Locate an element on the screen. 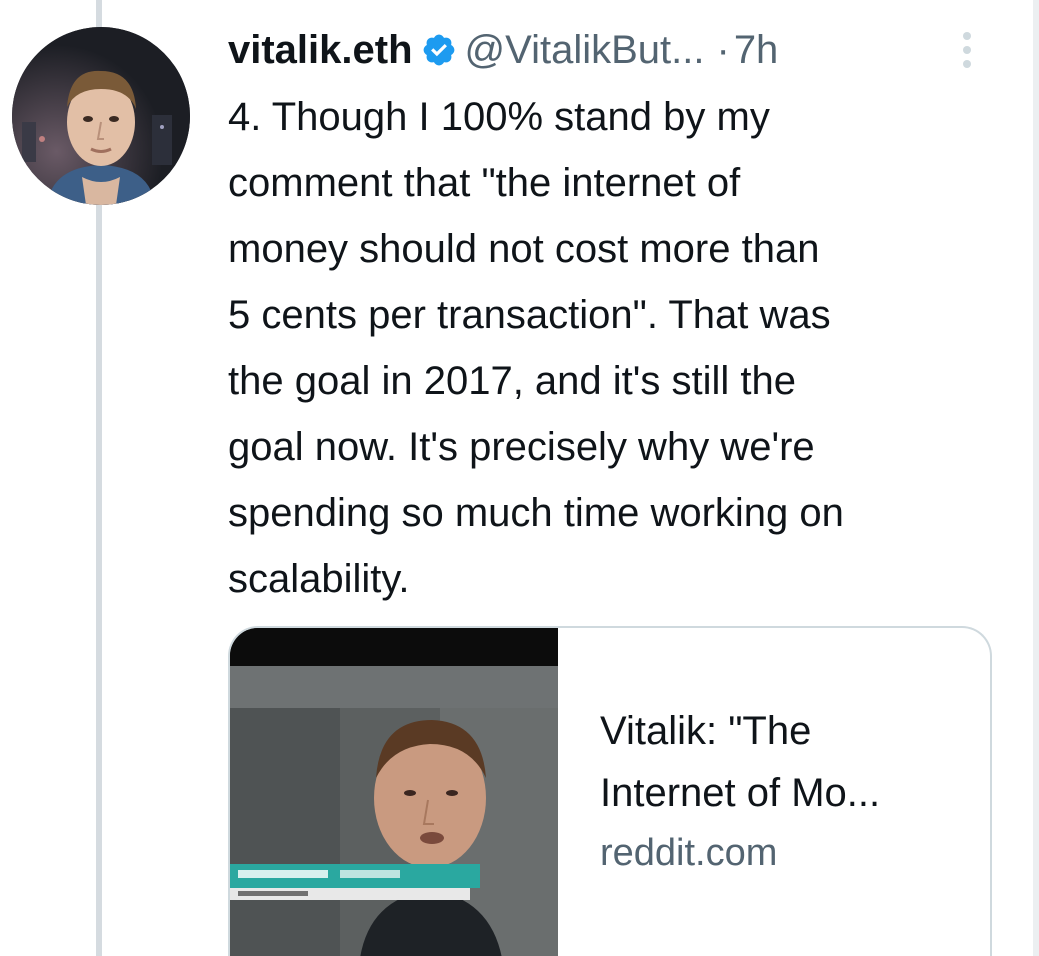  display-name: vitalik.eth is located at coordinates (320, 50).